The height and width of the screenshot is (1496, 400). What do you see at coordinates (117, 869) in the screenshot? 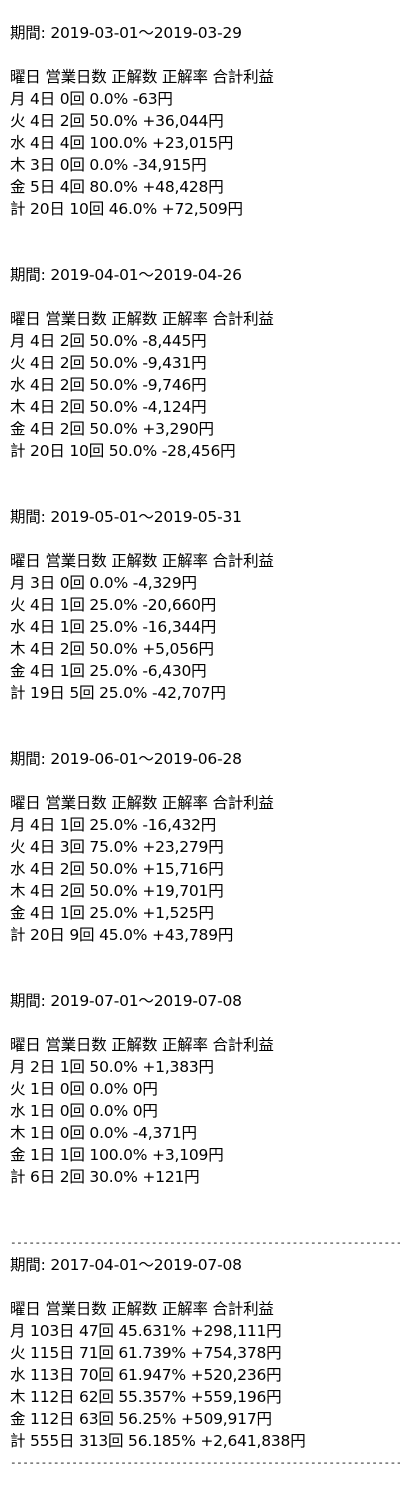
I see `stat-row: 水 4日 2回 50.0% +15,716円` at bounding box center [117, 869].